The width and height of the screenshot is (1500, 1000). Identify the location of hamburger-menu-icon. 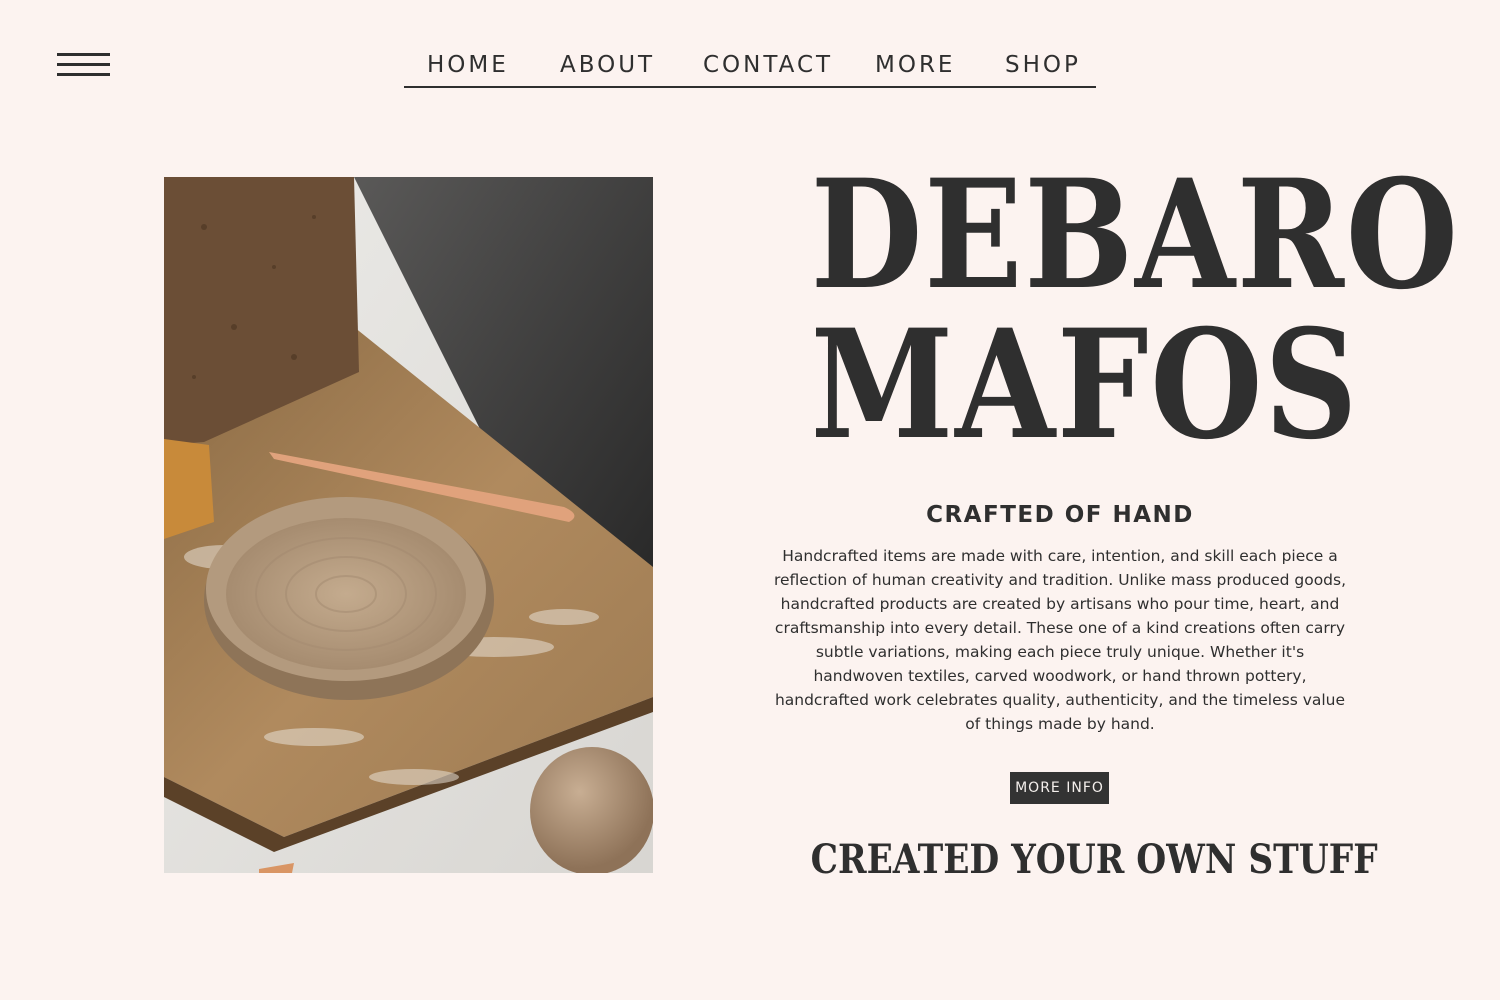
(83, 65).